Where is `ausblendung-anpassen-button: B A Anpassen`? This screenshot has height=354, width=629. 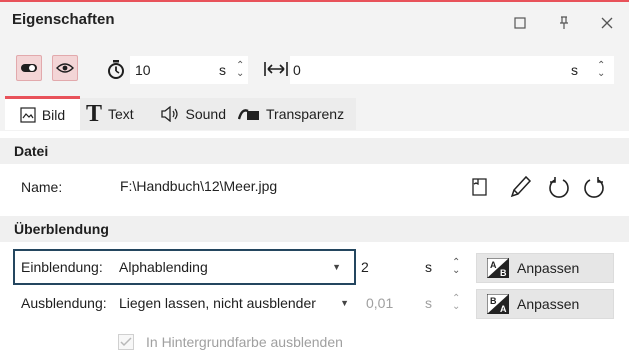
ausblendung-anpassen-button: B A Anpassen is located at coordinates (545, 304).